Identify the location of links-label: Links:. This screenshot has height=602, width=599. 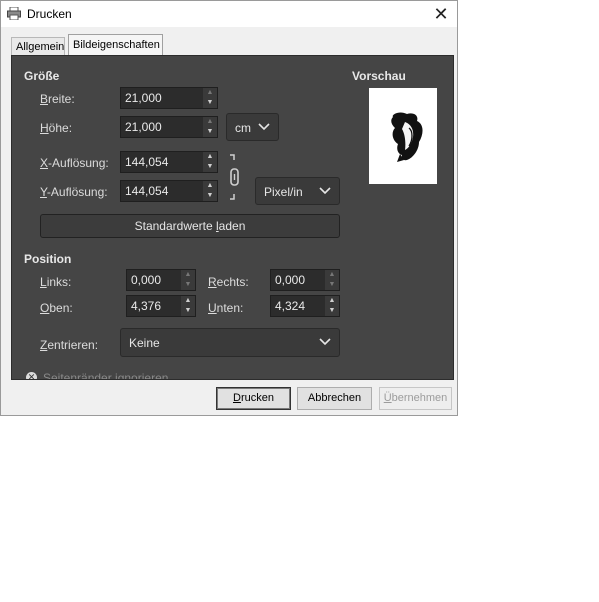
(56, 282).